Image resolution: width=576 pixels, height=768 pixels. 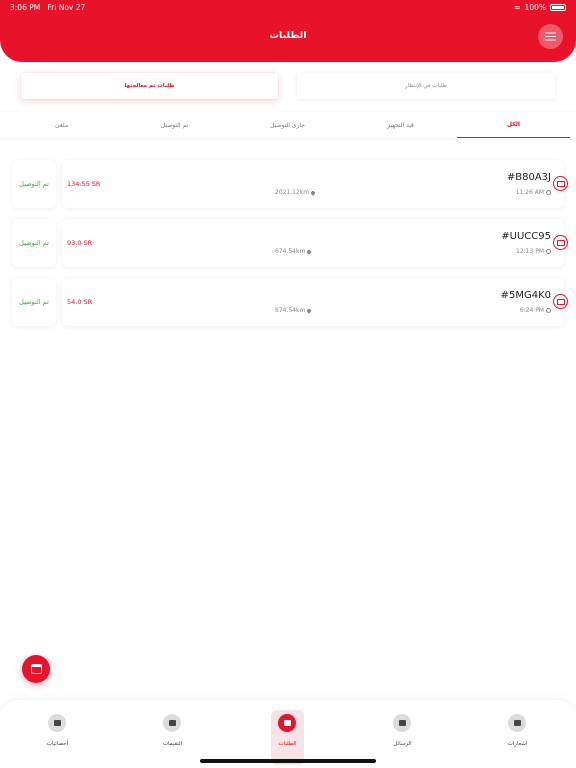 I want to click on segment-processed: طلبات تم معالجتها, so click(x=149, y=86).